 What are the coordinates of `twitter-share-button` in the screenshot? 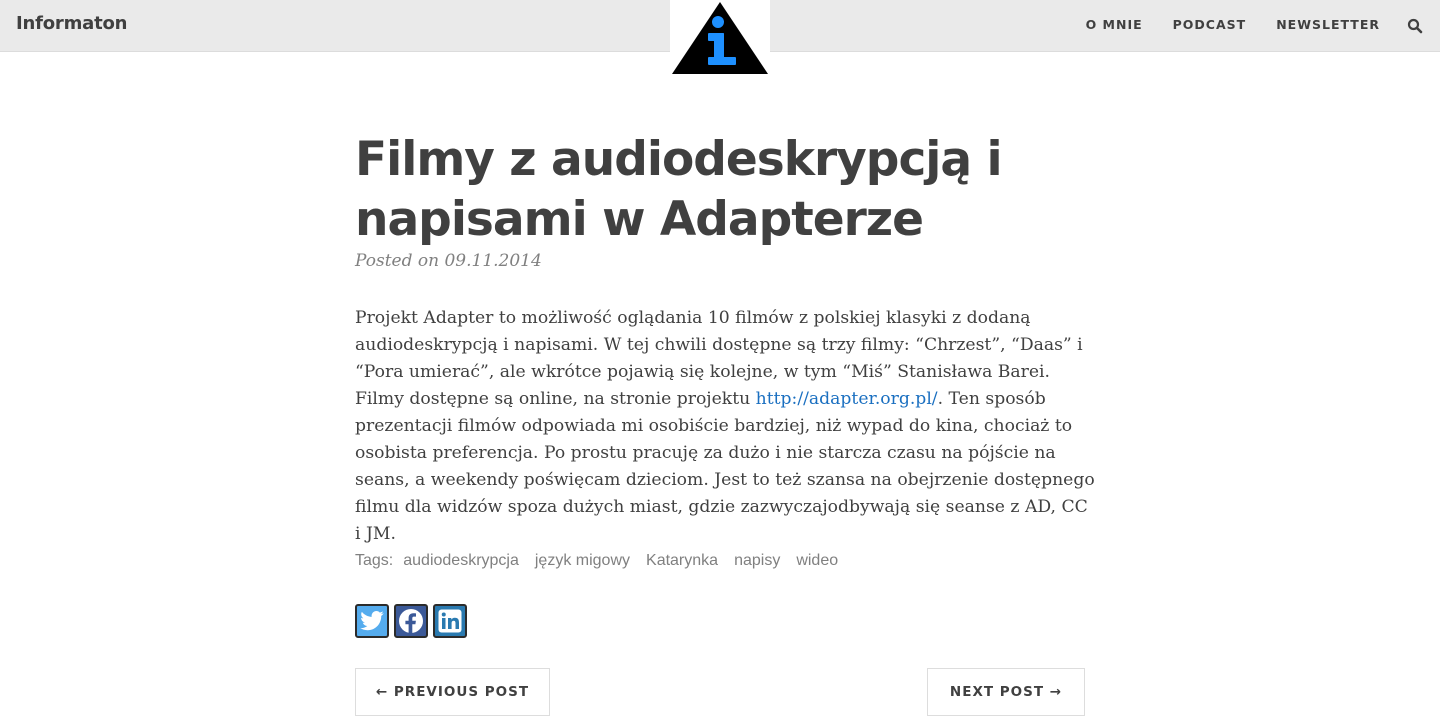 It's located at (372, 621).